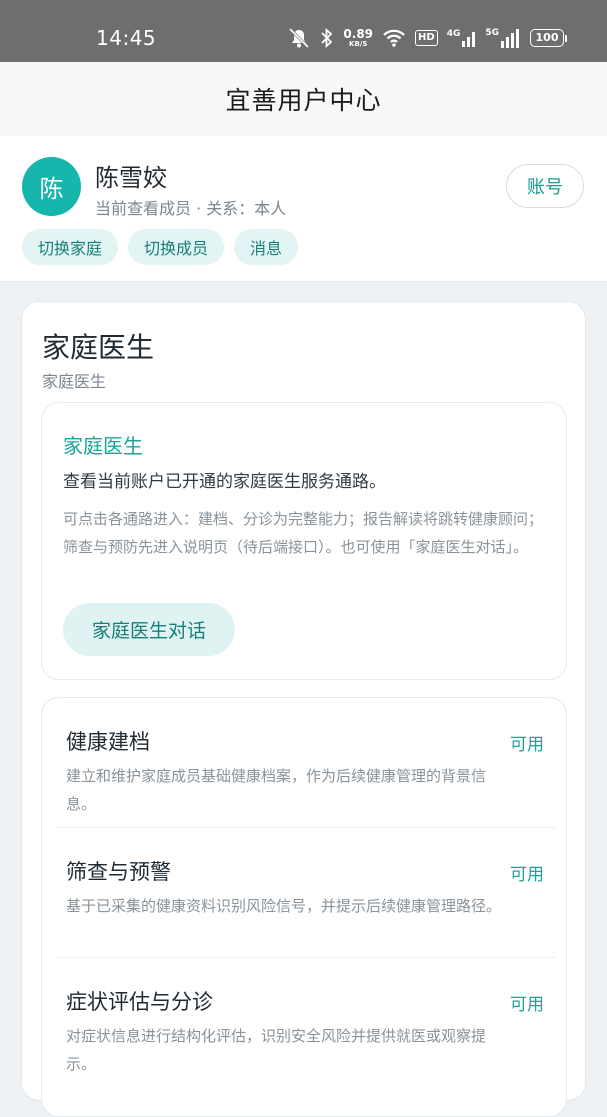 This screenshot has height=1117, width=607. I want to click on status-bar: 14:45 0.89 KB/S HD 4G 5G 100, so click(303, 31).